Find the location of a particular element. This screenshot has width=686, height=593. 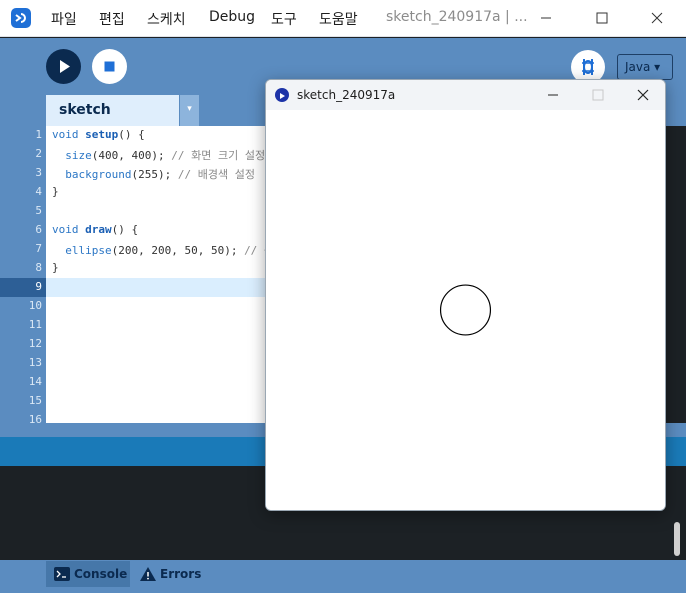

close-button is located at coordinates (657, 18).